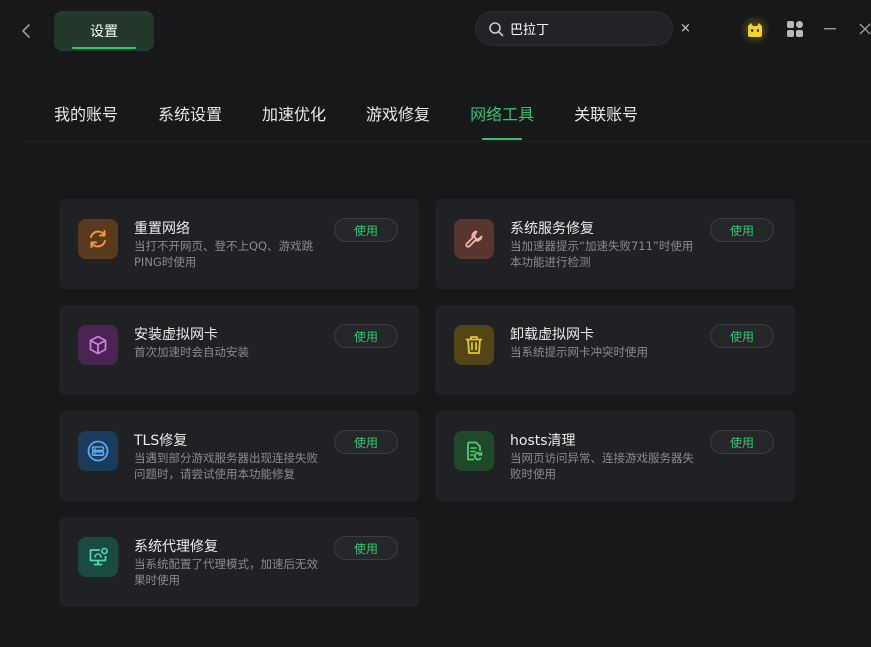 This screenshot has width=871, height=647. I want to click on apps-grid-icon, so click(795, 29).